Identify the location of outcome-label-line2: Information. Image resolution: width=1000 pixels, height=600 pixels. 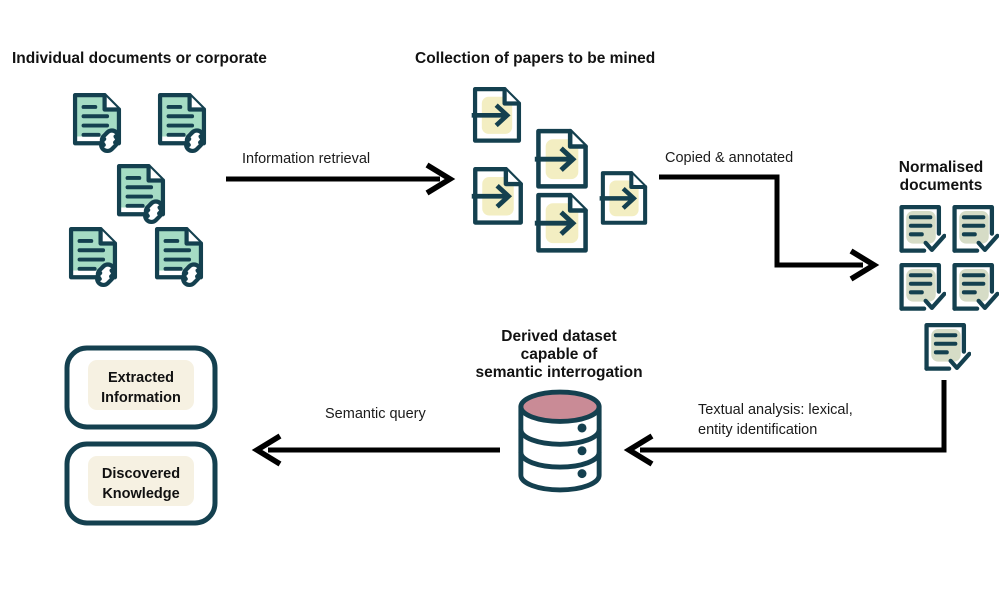
(141, 398).